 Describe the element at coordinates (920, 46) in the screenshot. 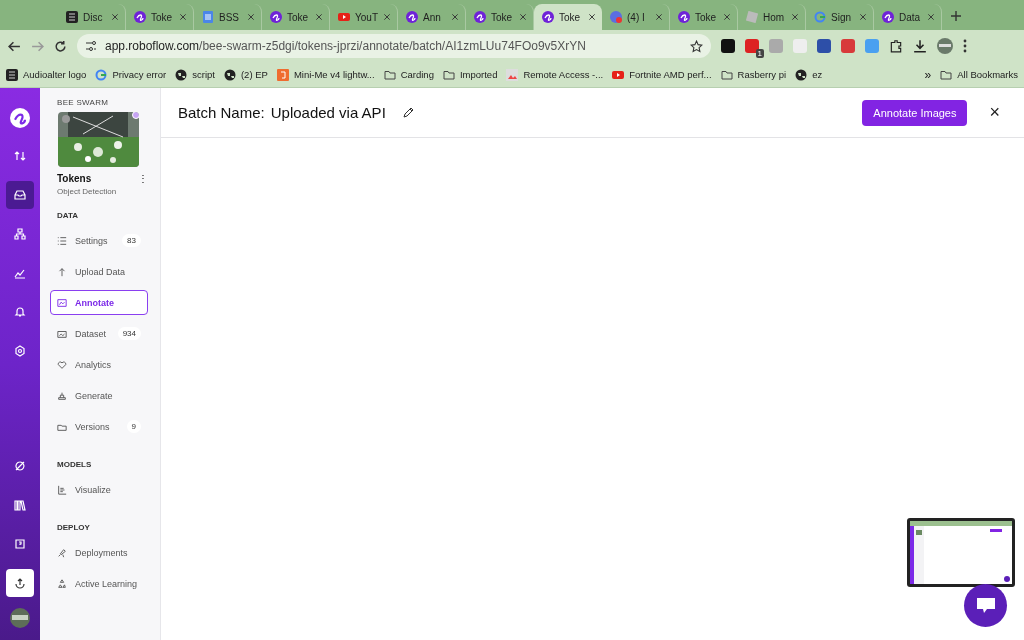

I see `download-icon` at that location.